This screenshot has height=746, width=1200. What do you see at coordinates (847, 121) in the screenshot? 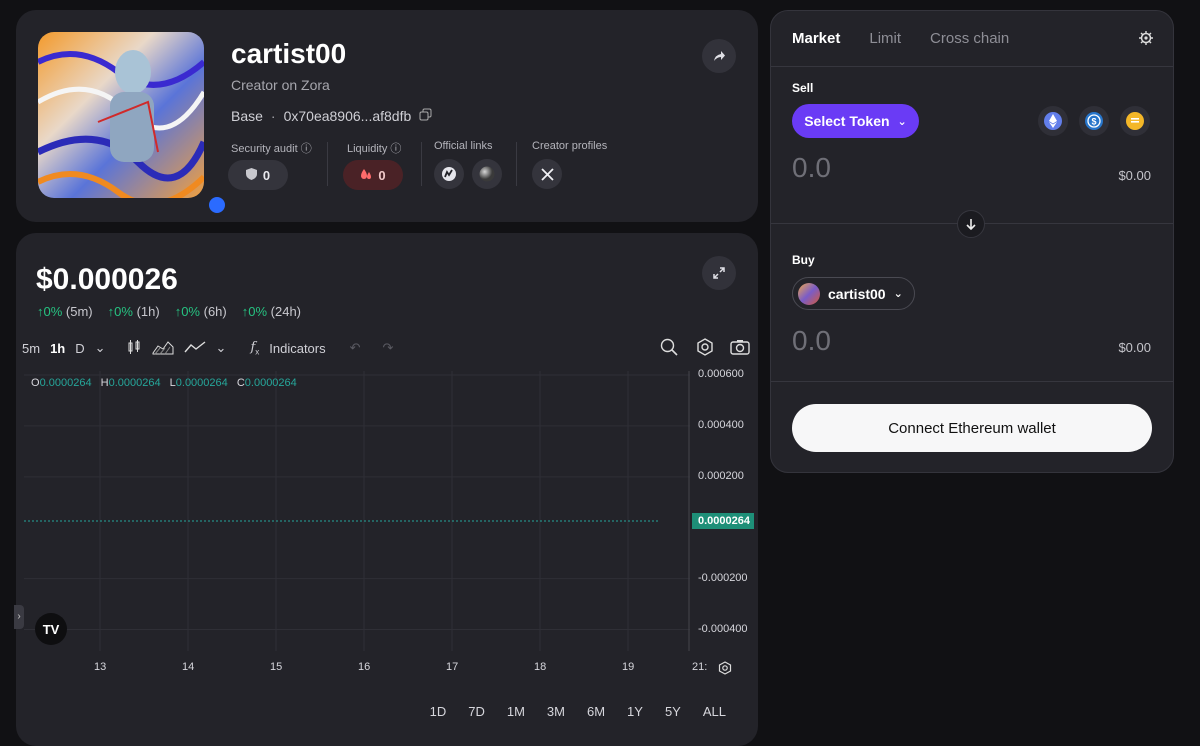
I see `select-token-label: Select Token` at bounding box center [847, 121].